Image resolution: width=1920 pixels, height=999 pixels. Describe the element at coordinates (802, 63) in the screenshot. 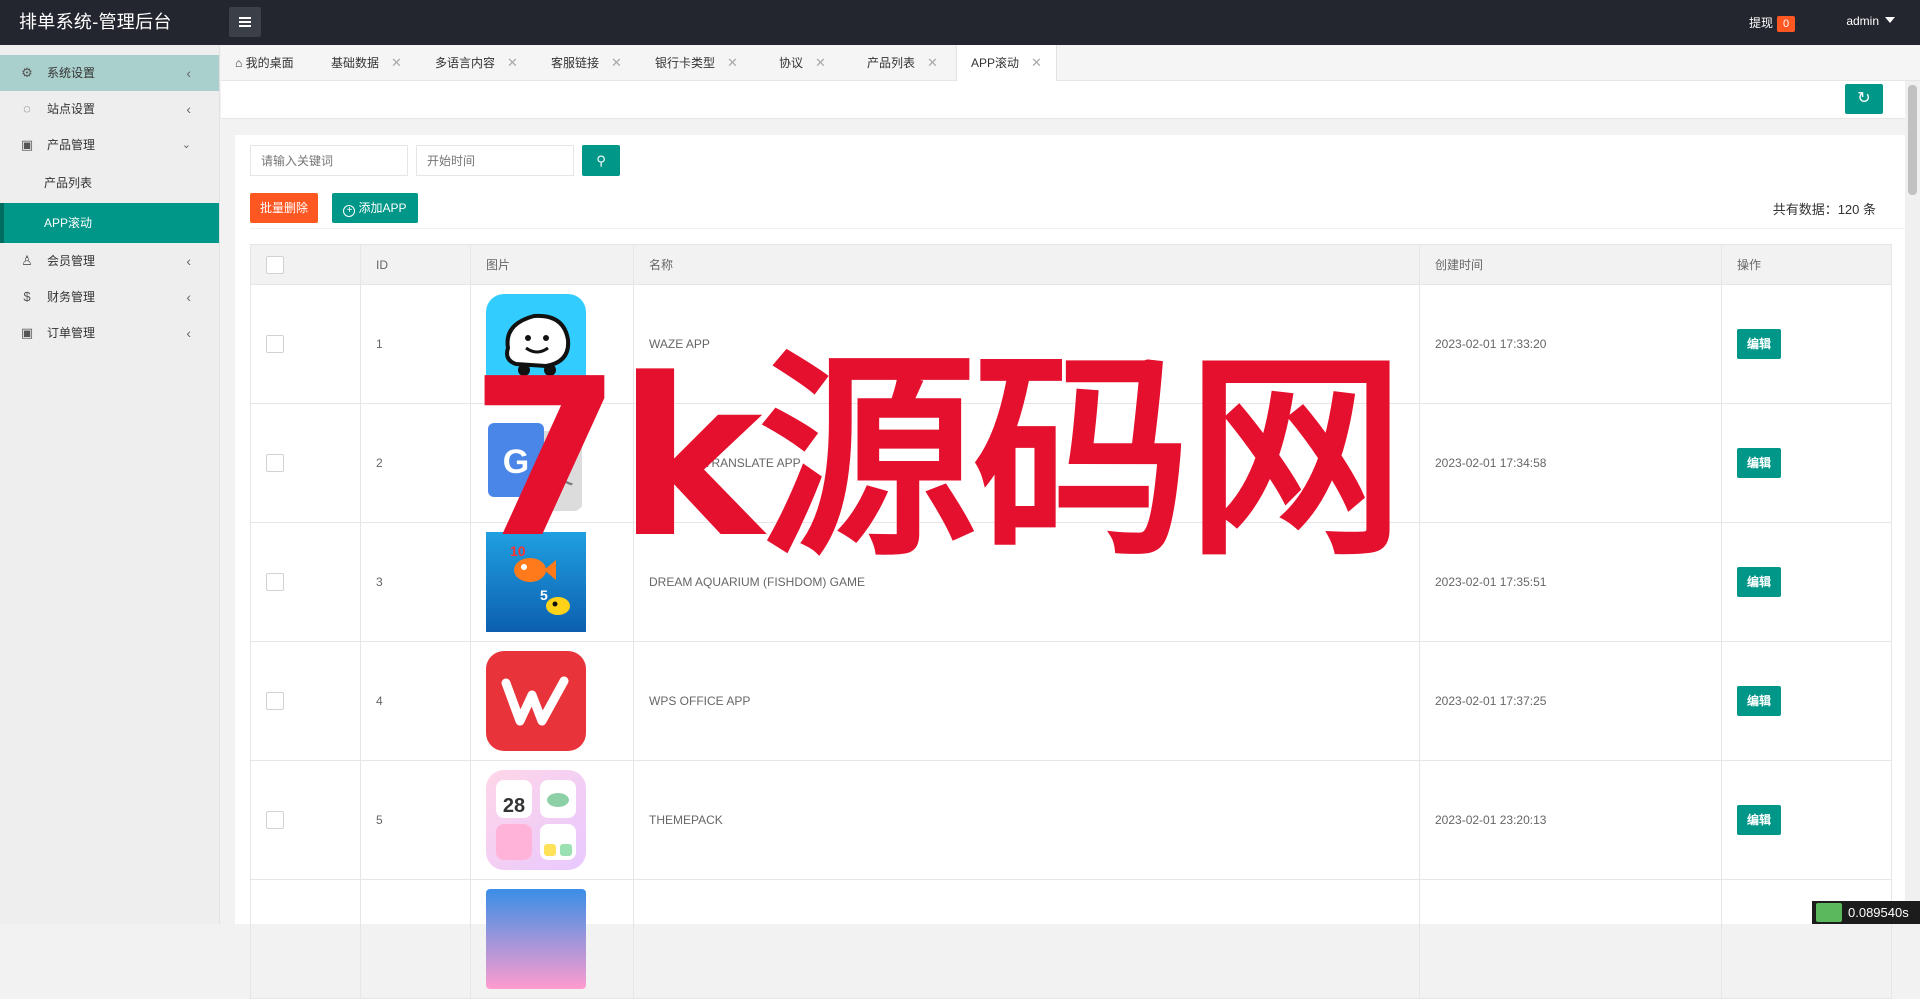

I see `tab-agreement: 协议 ✕` at that location.